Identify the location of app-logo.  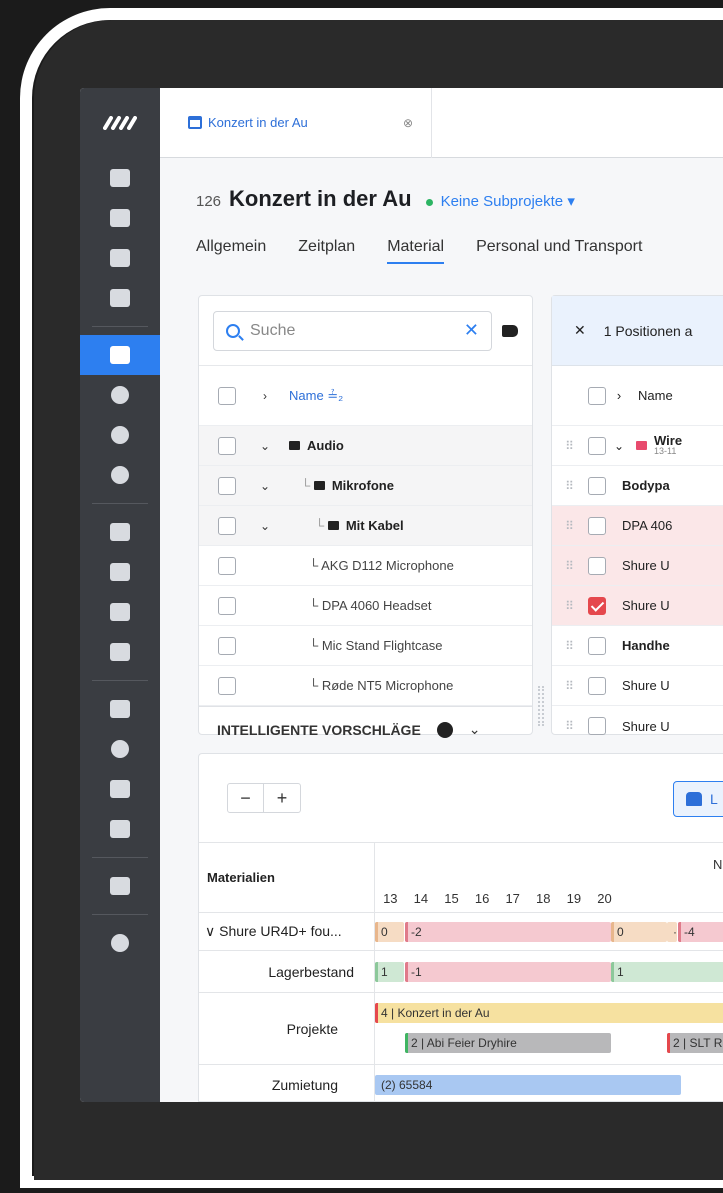
(120, 123).